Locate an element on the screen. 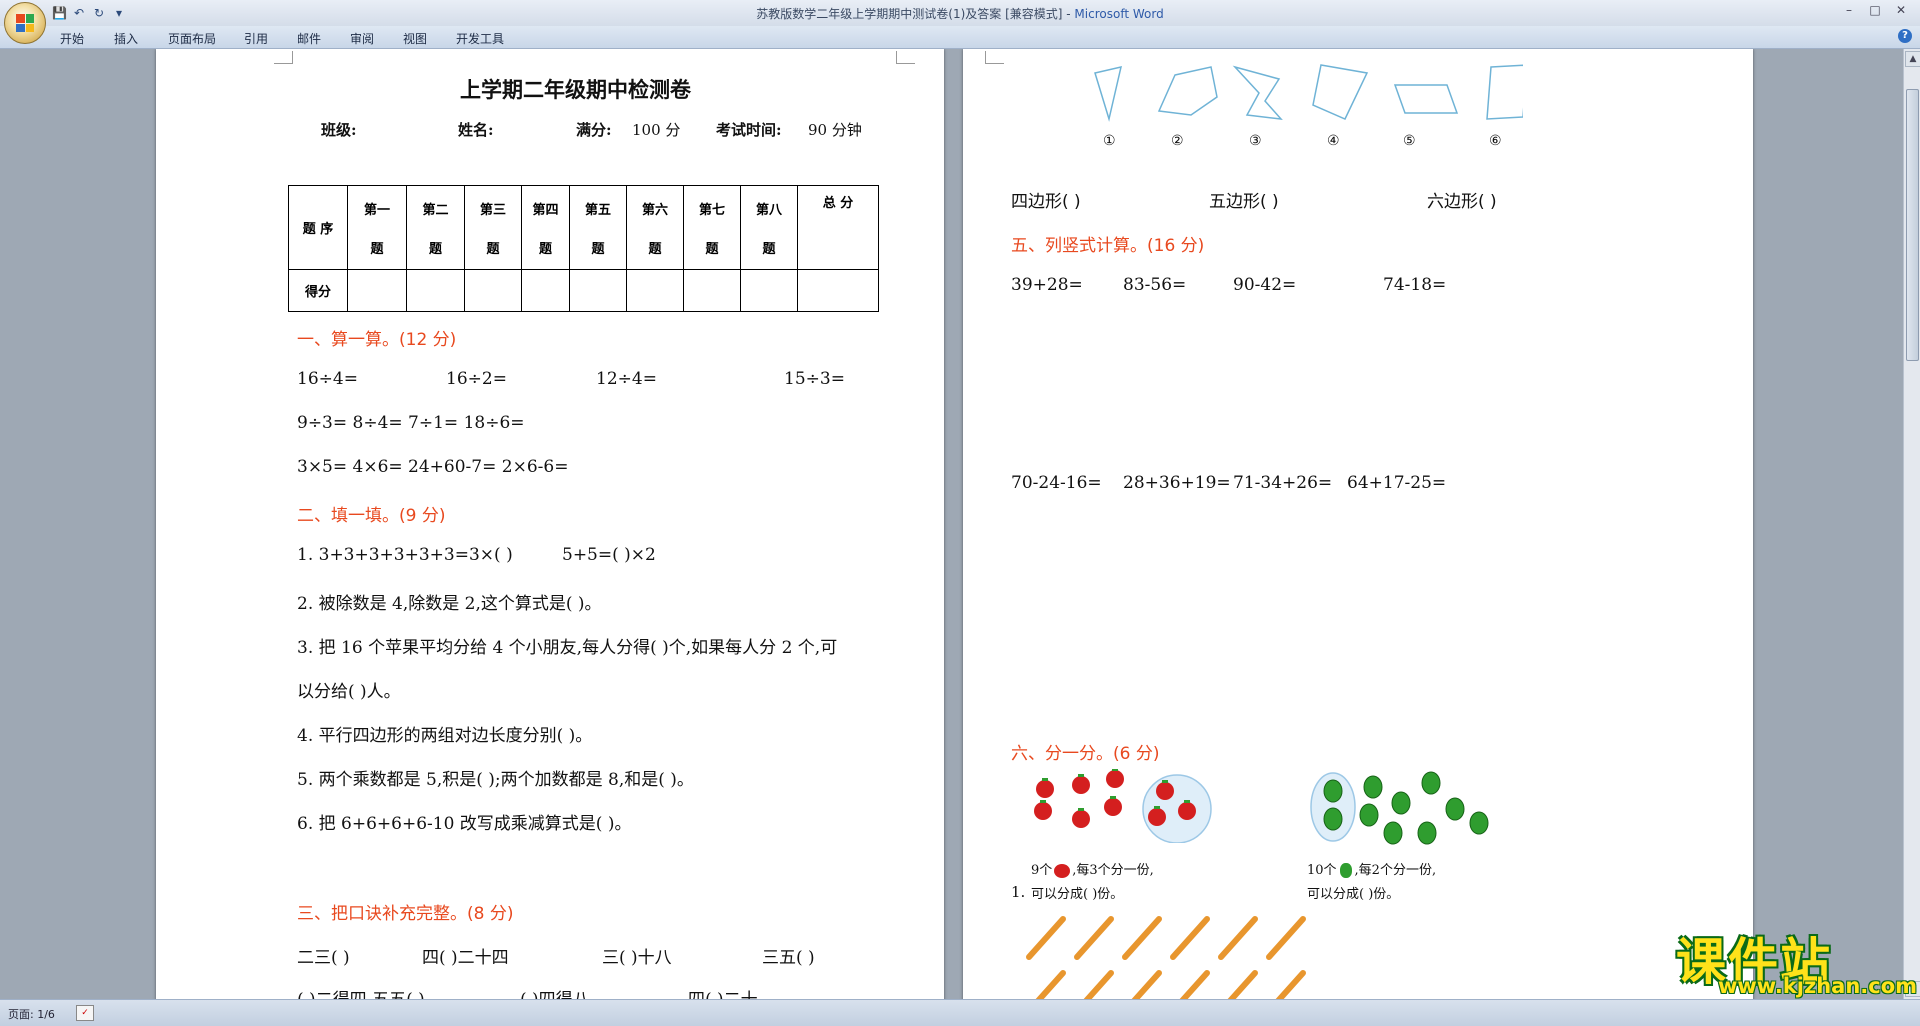 This screenshot has height=1026, width=1920. problem: 15÷3= is located at coordinates (814, 379).